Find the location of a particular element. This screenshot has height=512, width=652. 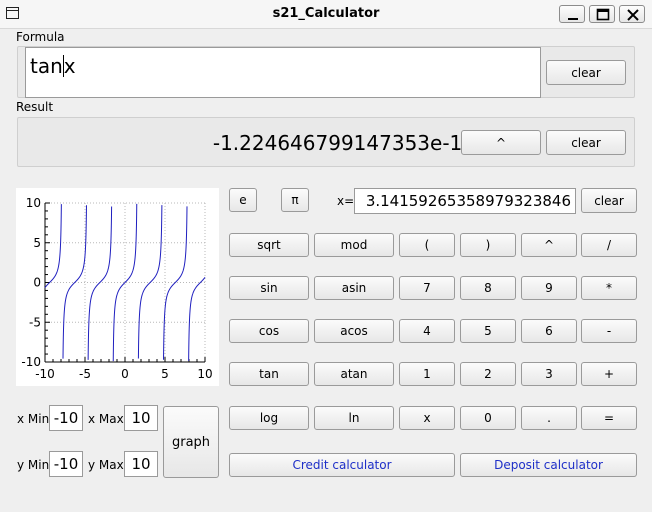

key-3-5-button: + is located at coordinates (609, 374).